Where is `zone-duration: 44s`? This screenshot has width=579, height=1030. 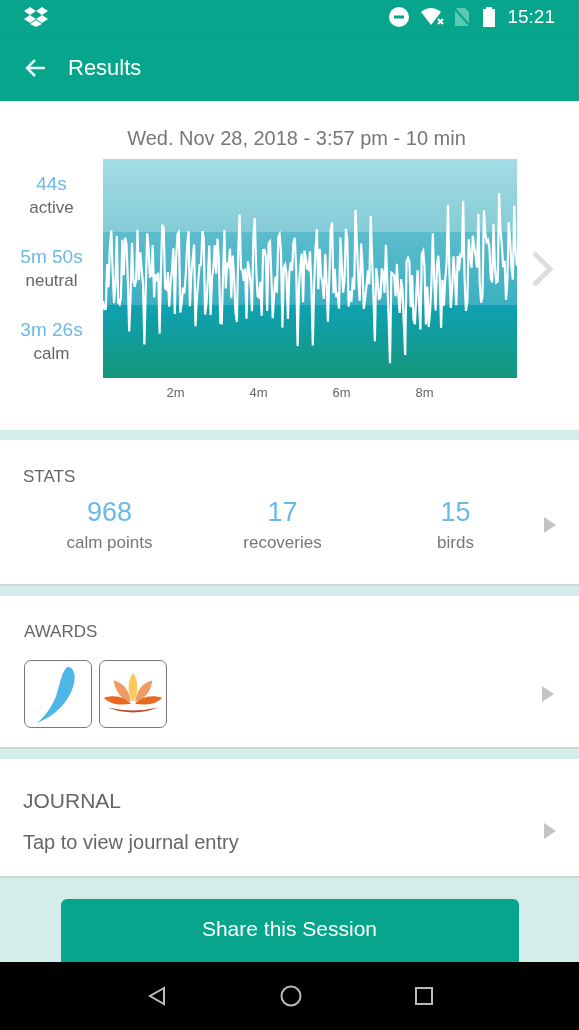
zone-duration: 44s is located at coordinates (51, 183).